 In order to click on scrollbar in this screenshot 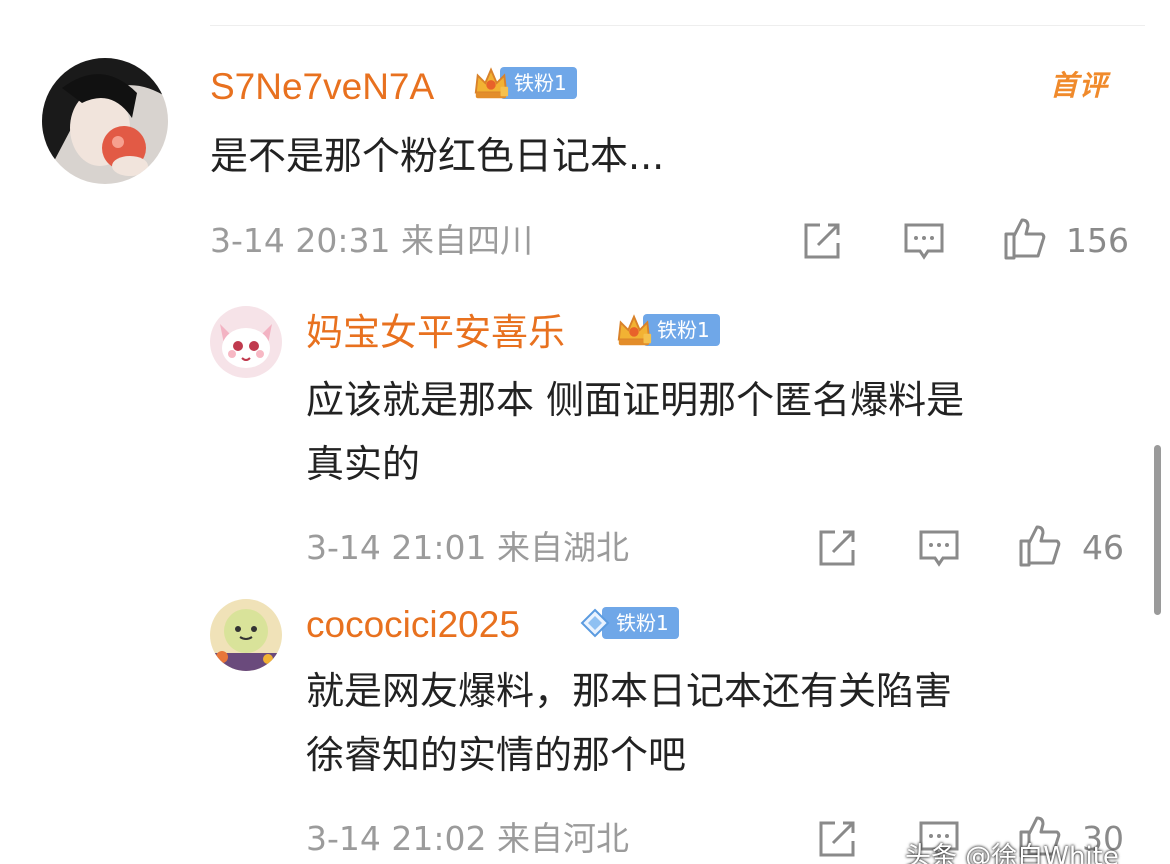, I will do `click(1157, 530)`.